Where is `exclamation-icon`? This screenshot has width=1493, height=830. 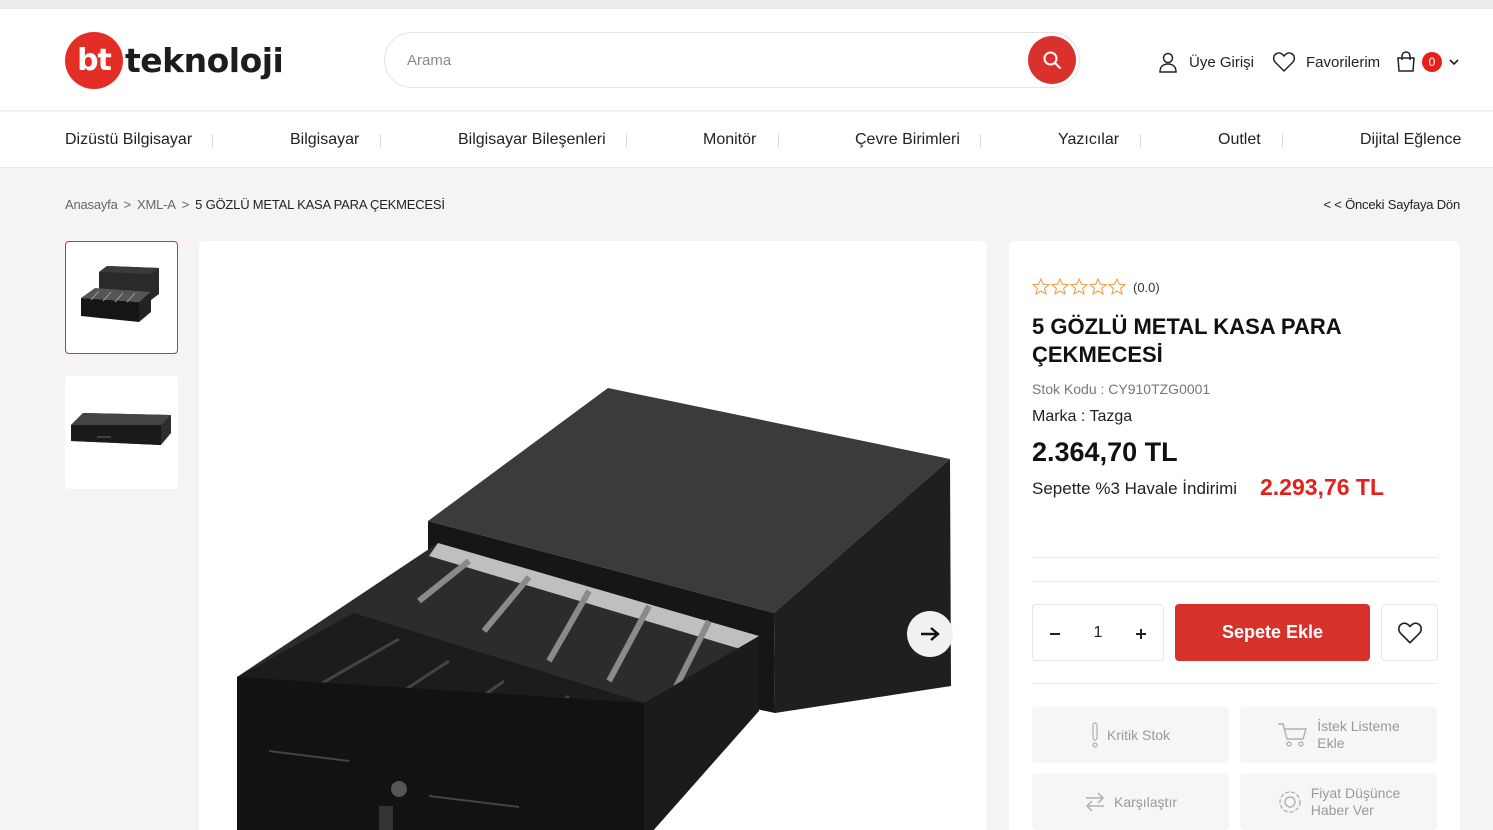
exclamation-icon is located at coordinates (1095, 735).